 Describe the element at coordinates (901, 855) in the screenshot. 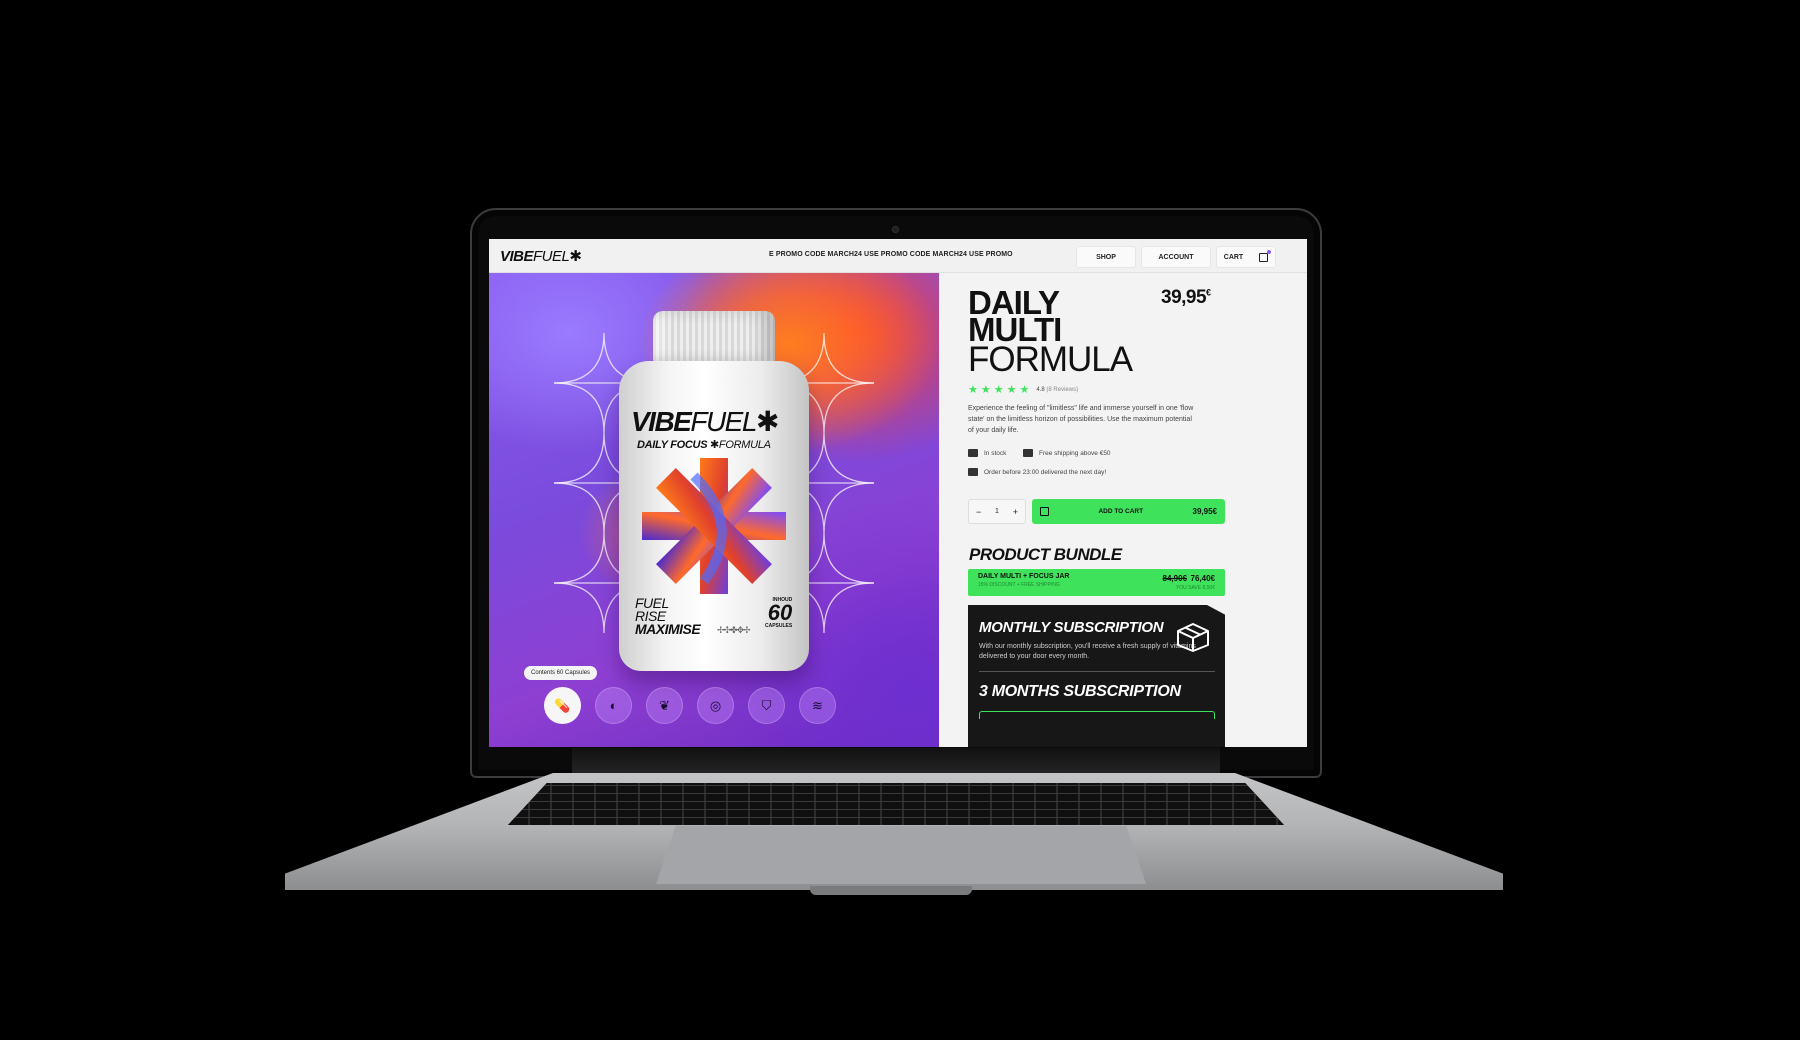

I see `laptop-trackpad` at that location.